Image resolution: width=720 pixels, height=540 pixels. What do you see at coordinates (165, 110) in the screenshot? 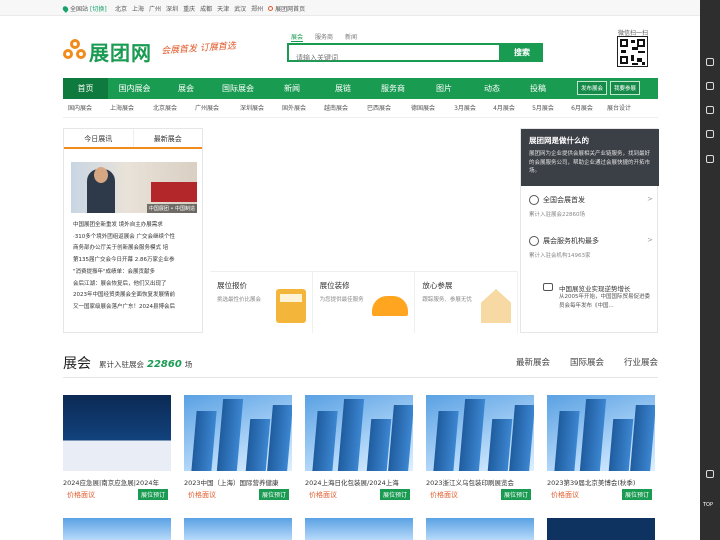
I see `subnav-link: 北京展会` at bounding box center [165, 110].